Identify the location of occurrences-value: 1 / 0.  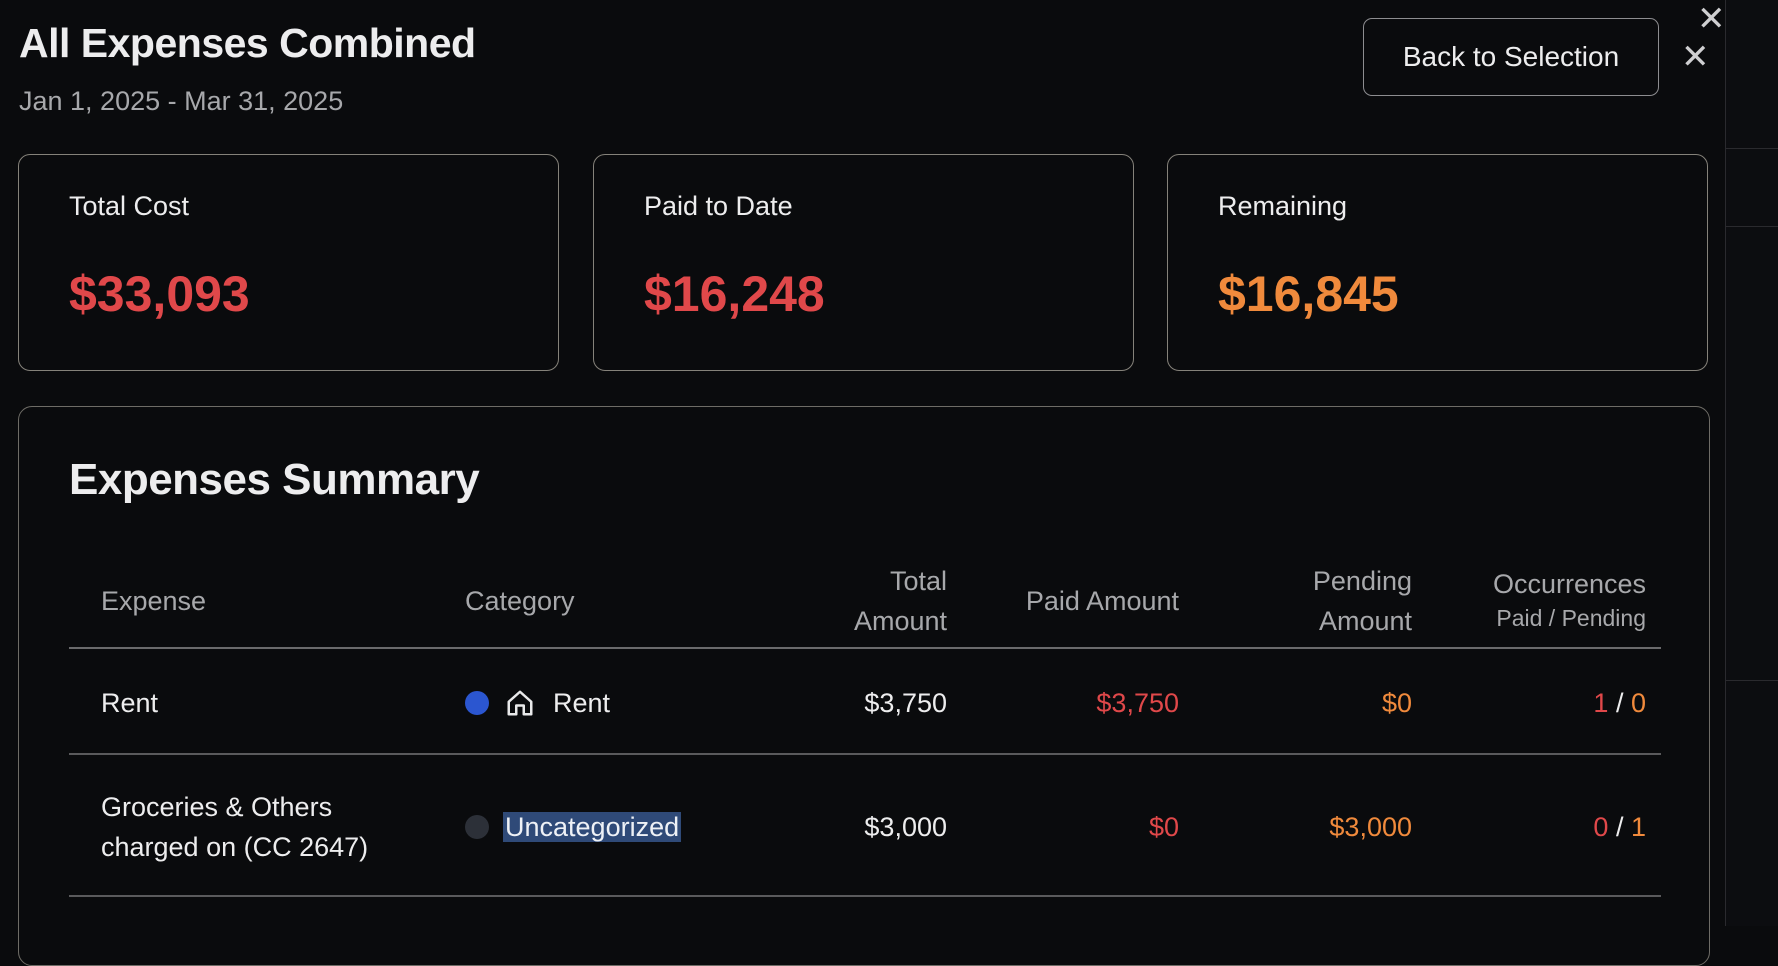
(1619, 703).